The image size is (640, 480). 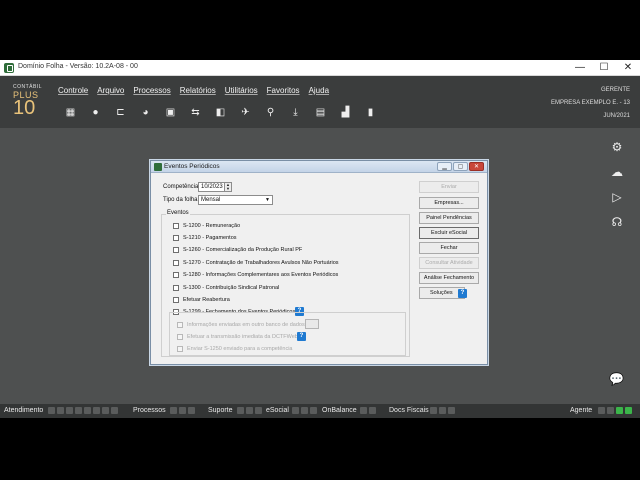 I want to click on option-label: Enviar S-1250 enviado para a competência, so click(x=240, y=348).